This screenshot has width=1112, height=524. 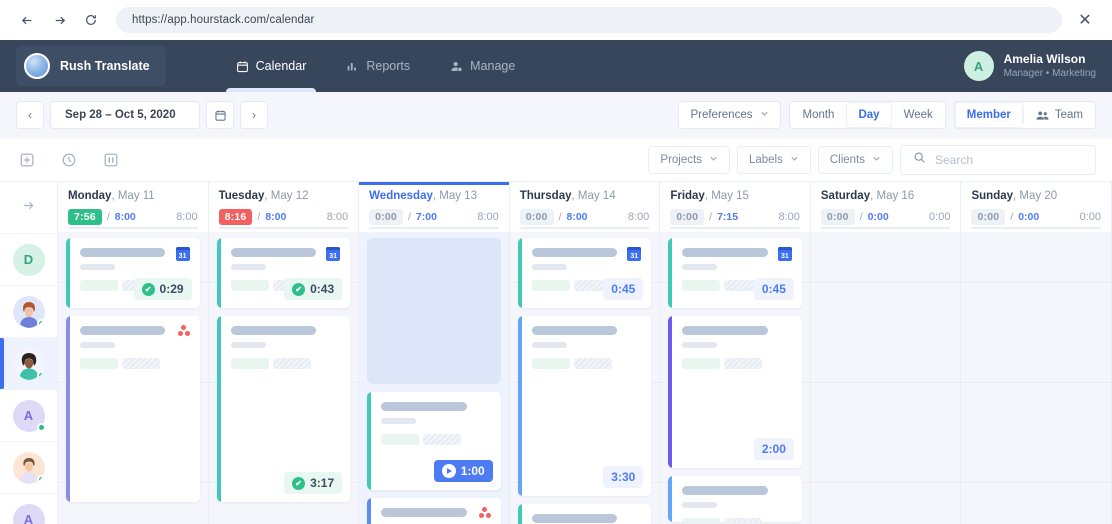 I want to click on forward-arrow-icon, so click(x=59, y=20).